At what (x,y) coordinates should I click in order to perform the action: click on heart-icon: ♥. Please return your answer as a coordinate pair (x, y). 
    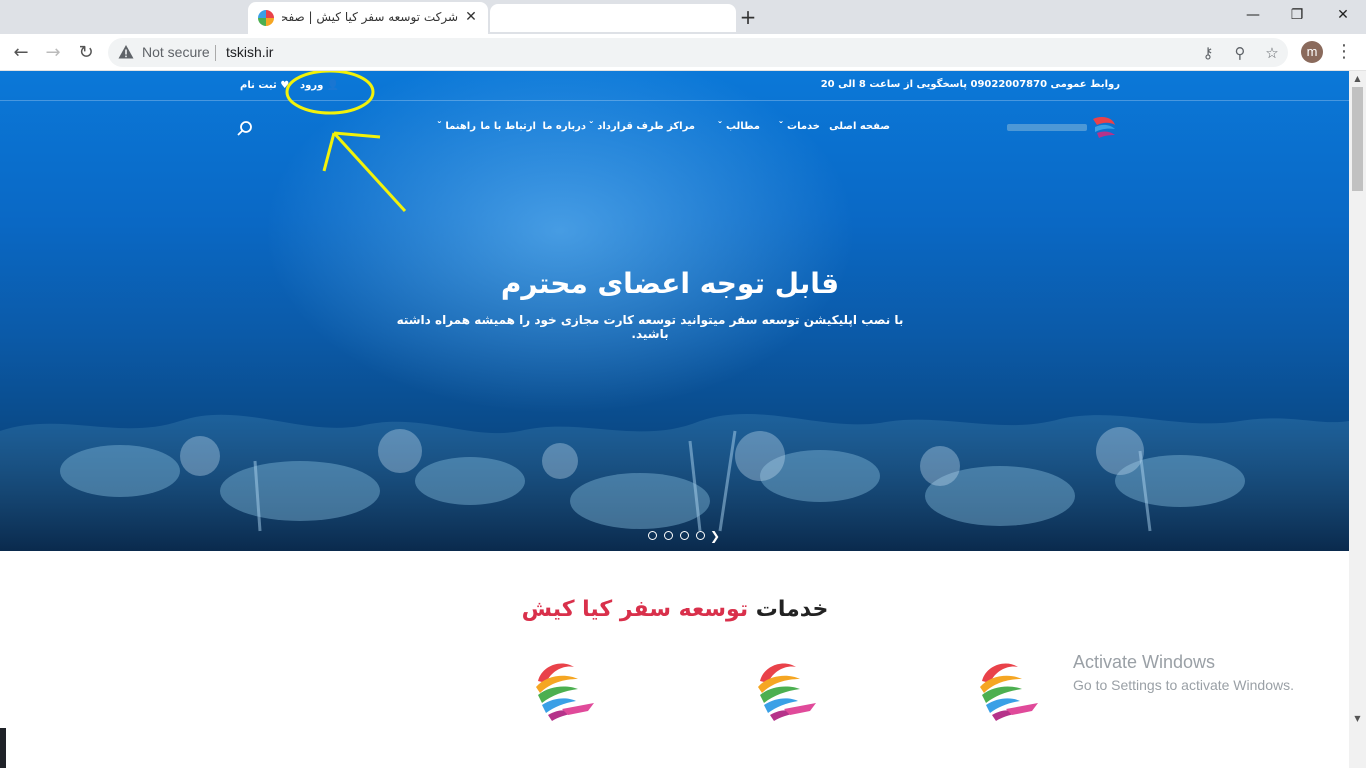
    Looking at the image, I should click on (285, 85).